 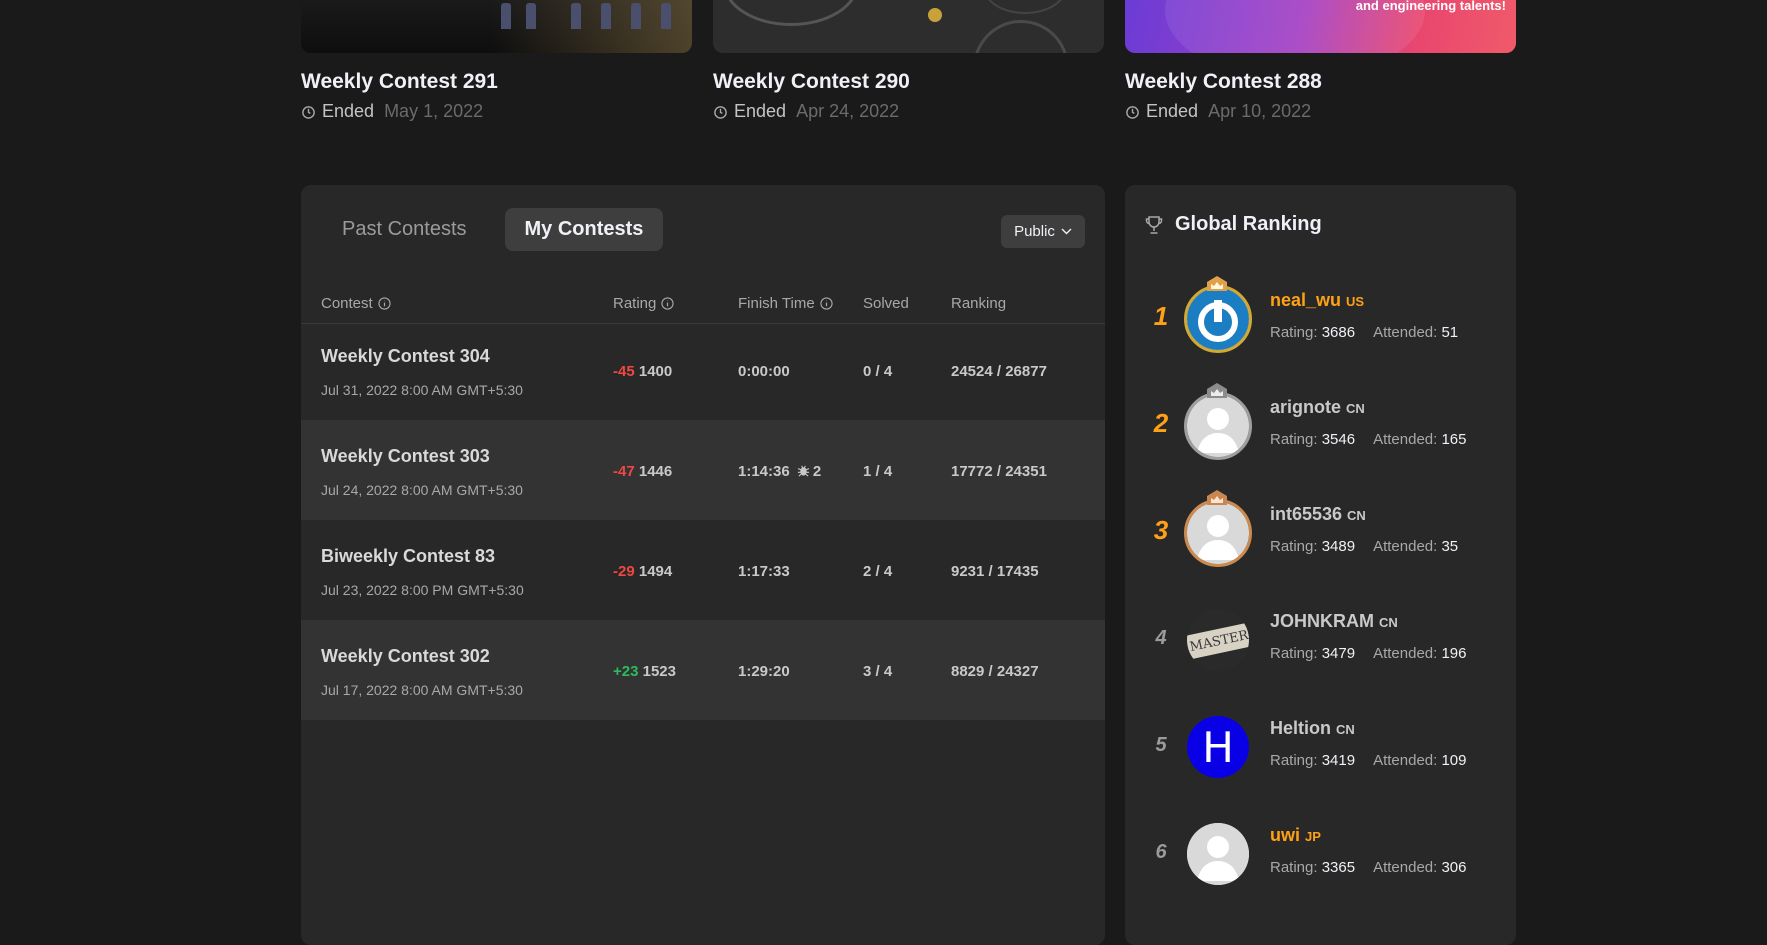 I want to click on user-stats: Rating: 3419 Attended: 109, so click(x=1368, y=760).